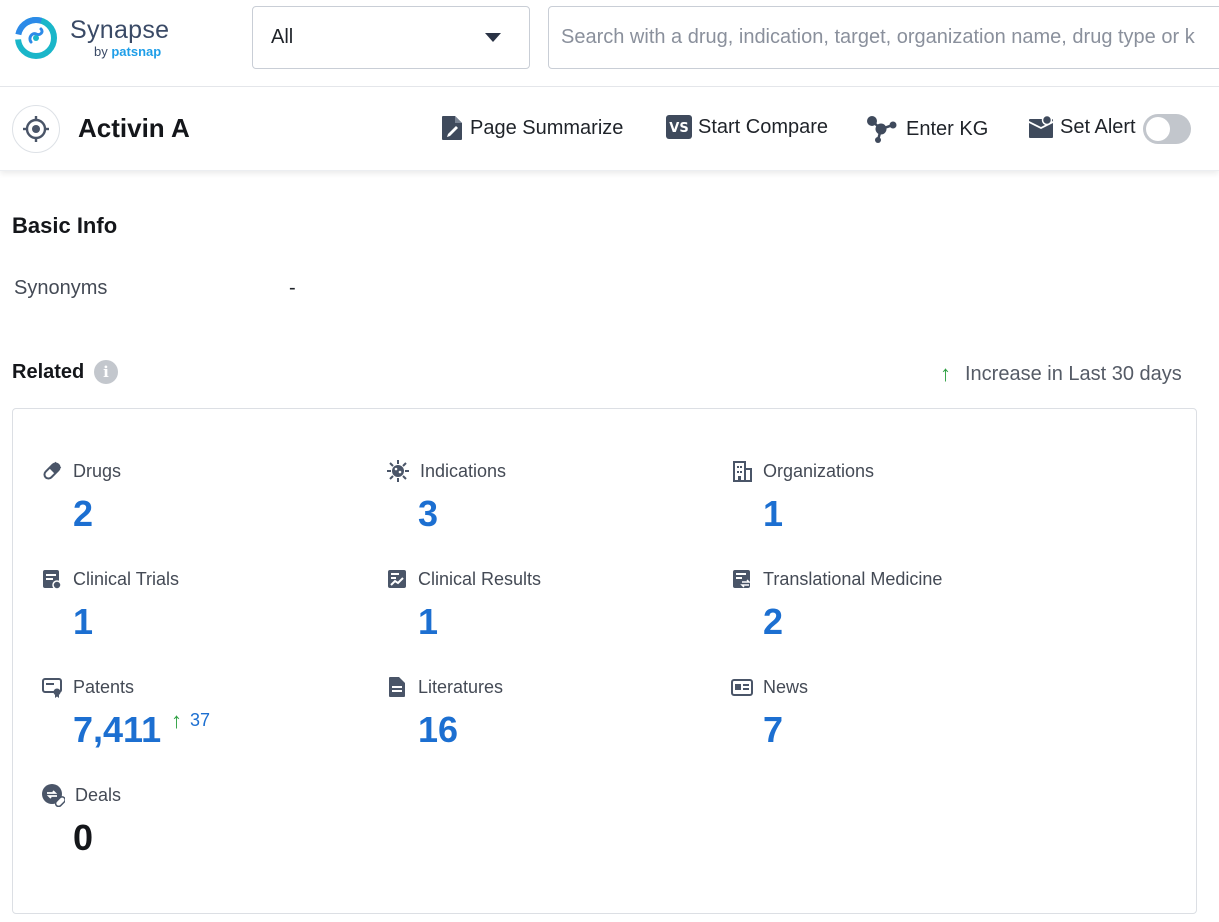  What do you see at coordinates (460, 687) in the screenshot?
I see `stat-label: Literatures` at bounding box center [460, 687].